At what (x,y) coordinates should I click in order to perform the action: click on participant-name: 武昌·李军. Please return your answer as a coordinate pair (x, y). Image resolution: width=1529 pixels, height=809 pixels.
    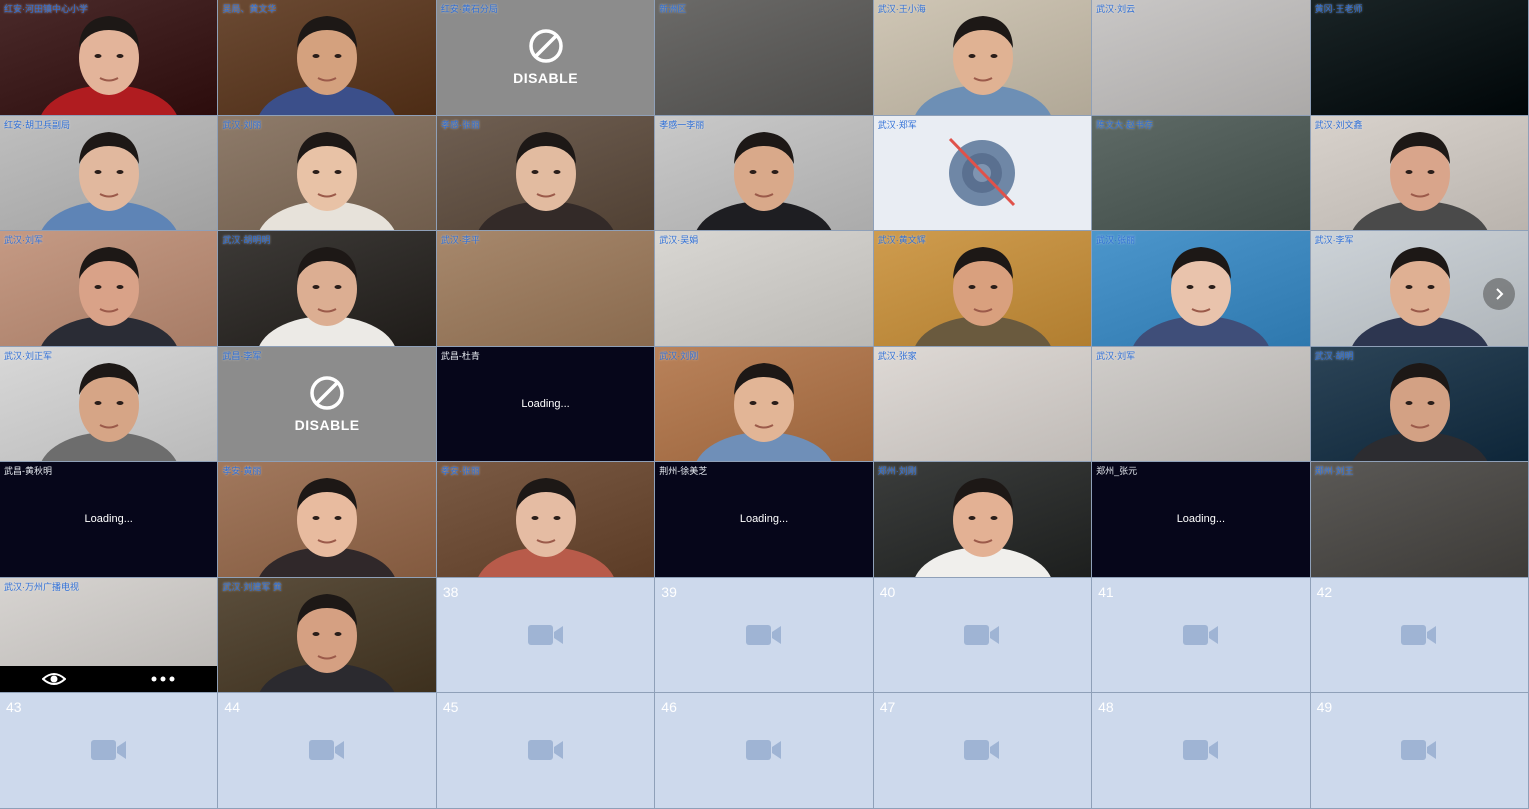
    Looking at the image, I should click on (242, 355).